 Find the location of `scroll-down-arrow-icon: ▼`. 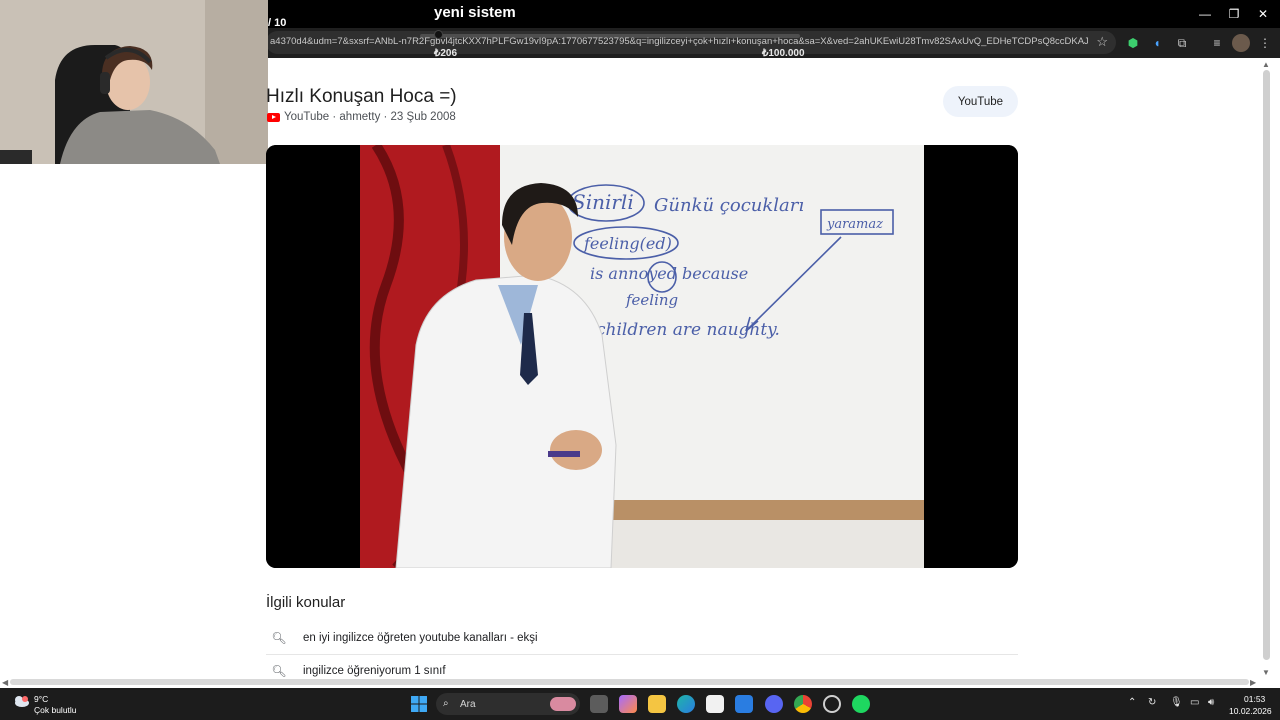

scroll-down-arrow-icon: ▼ is located at coordinates (1266, 672).